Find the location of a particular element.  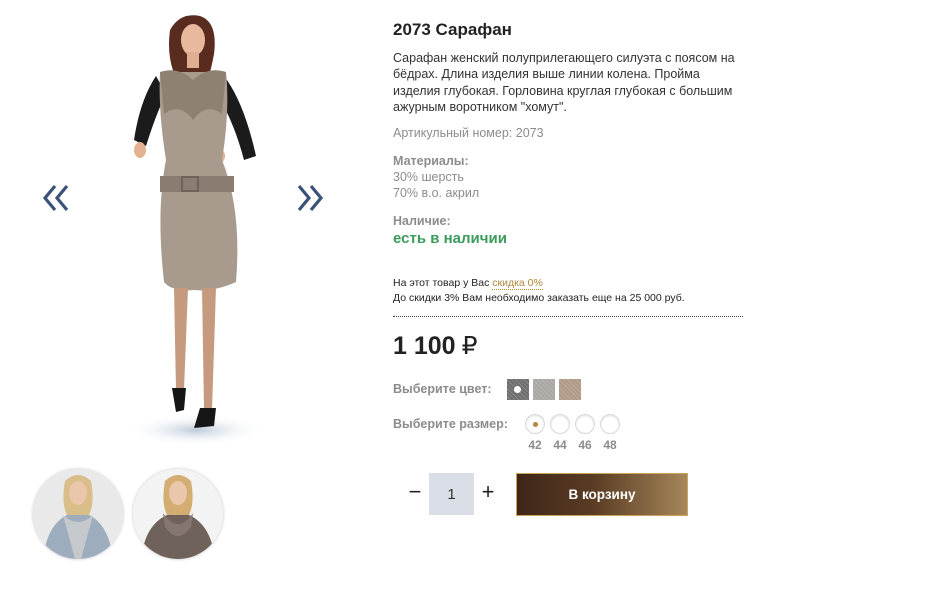

divider is located at coordinates (568, 316).